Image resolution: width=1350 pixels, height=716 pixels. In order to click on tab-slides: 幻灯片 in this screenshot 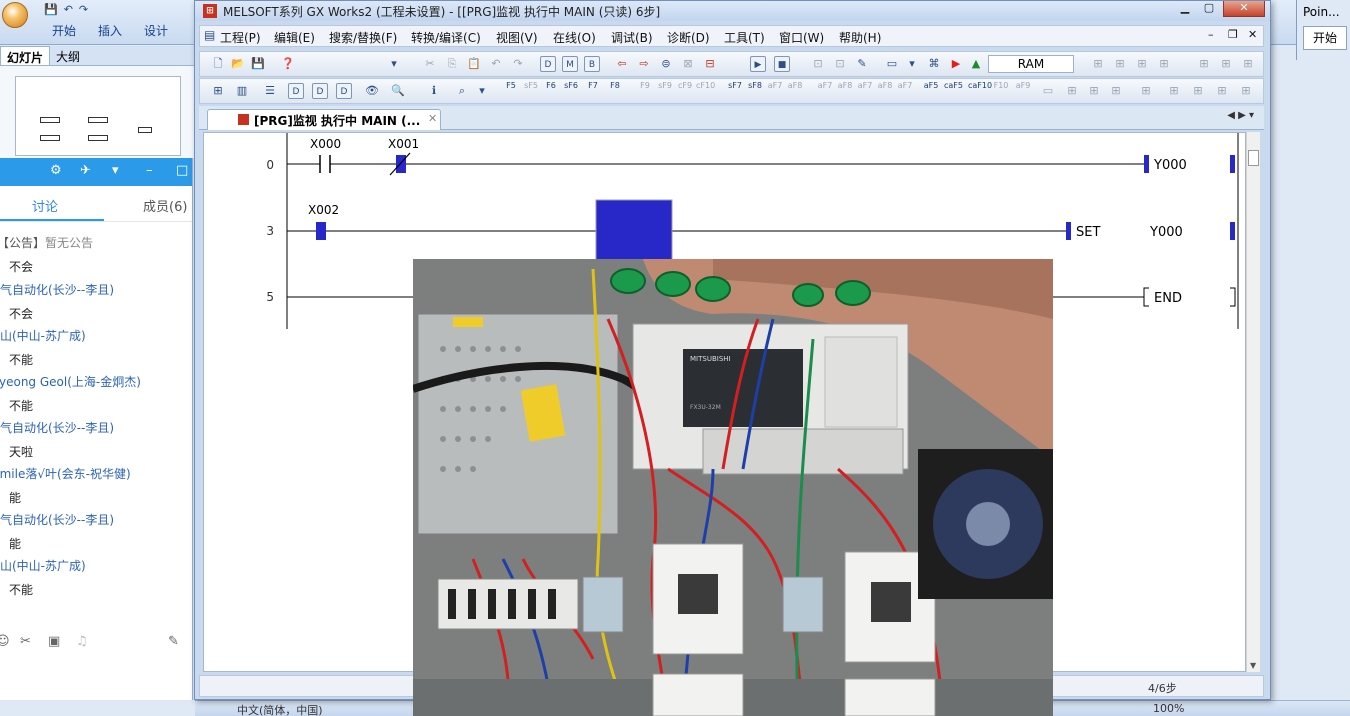, I will do `click(25, 55)`.